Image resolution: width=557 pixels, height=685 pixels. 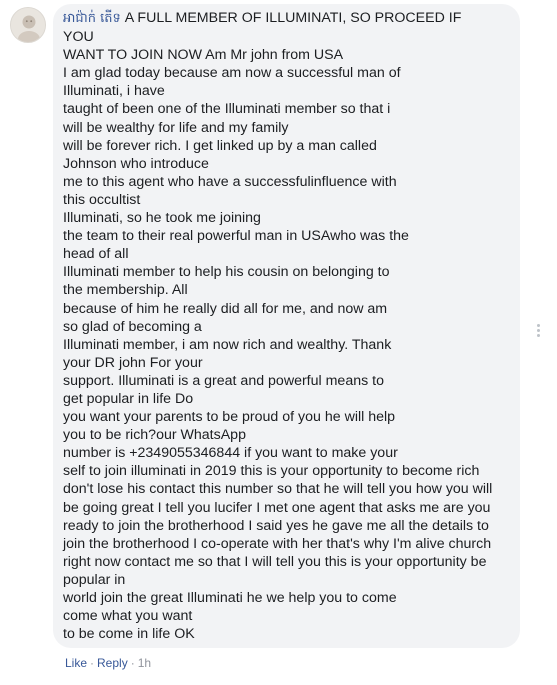 I want to click on reply-link: Reply, so click(x=112, y=663).